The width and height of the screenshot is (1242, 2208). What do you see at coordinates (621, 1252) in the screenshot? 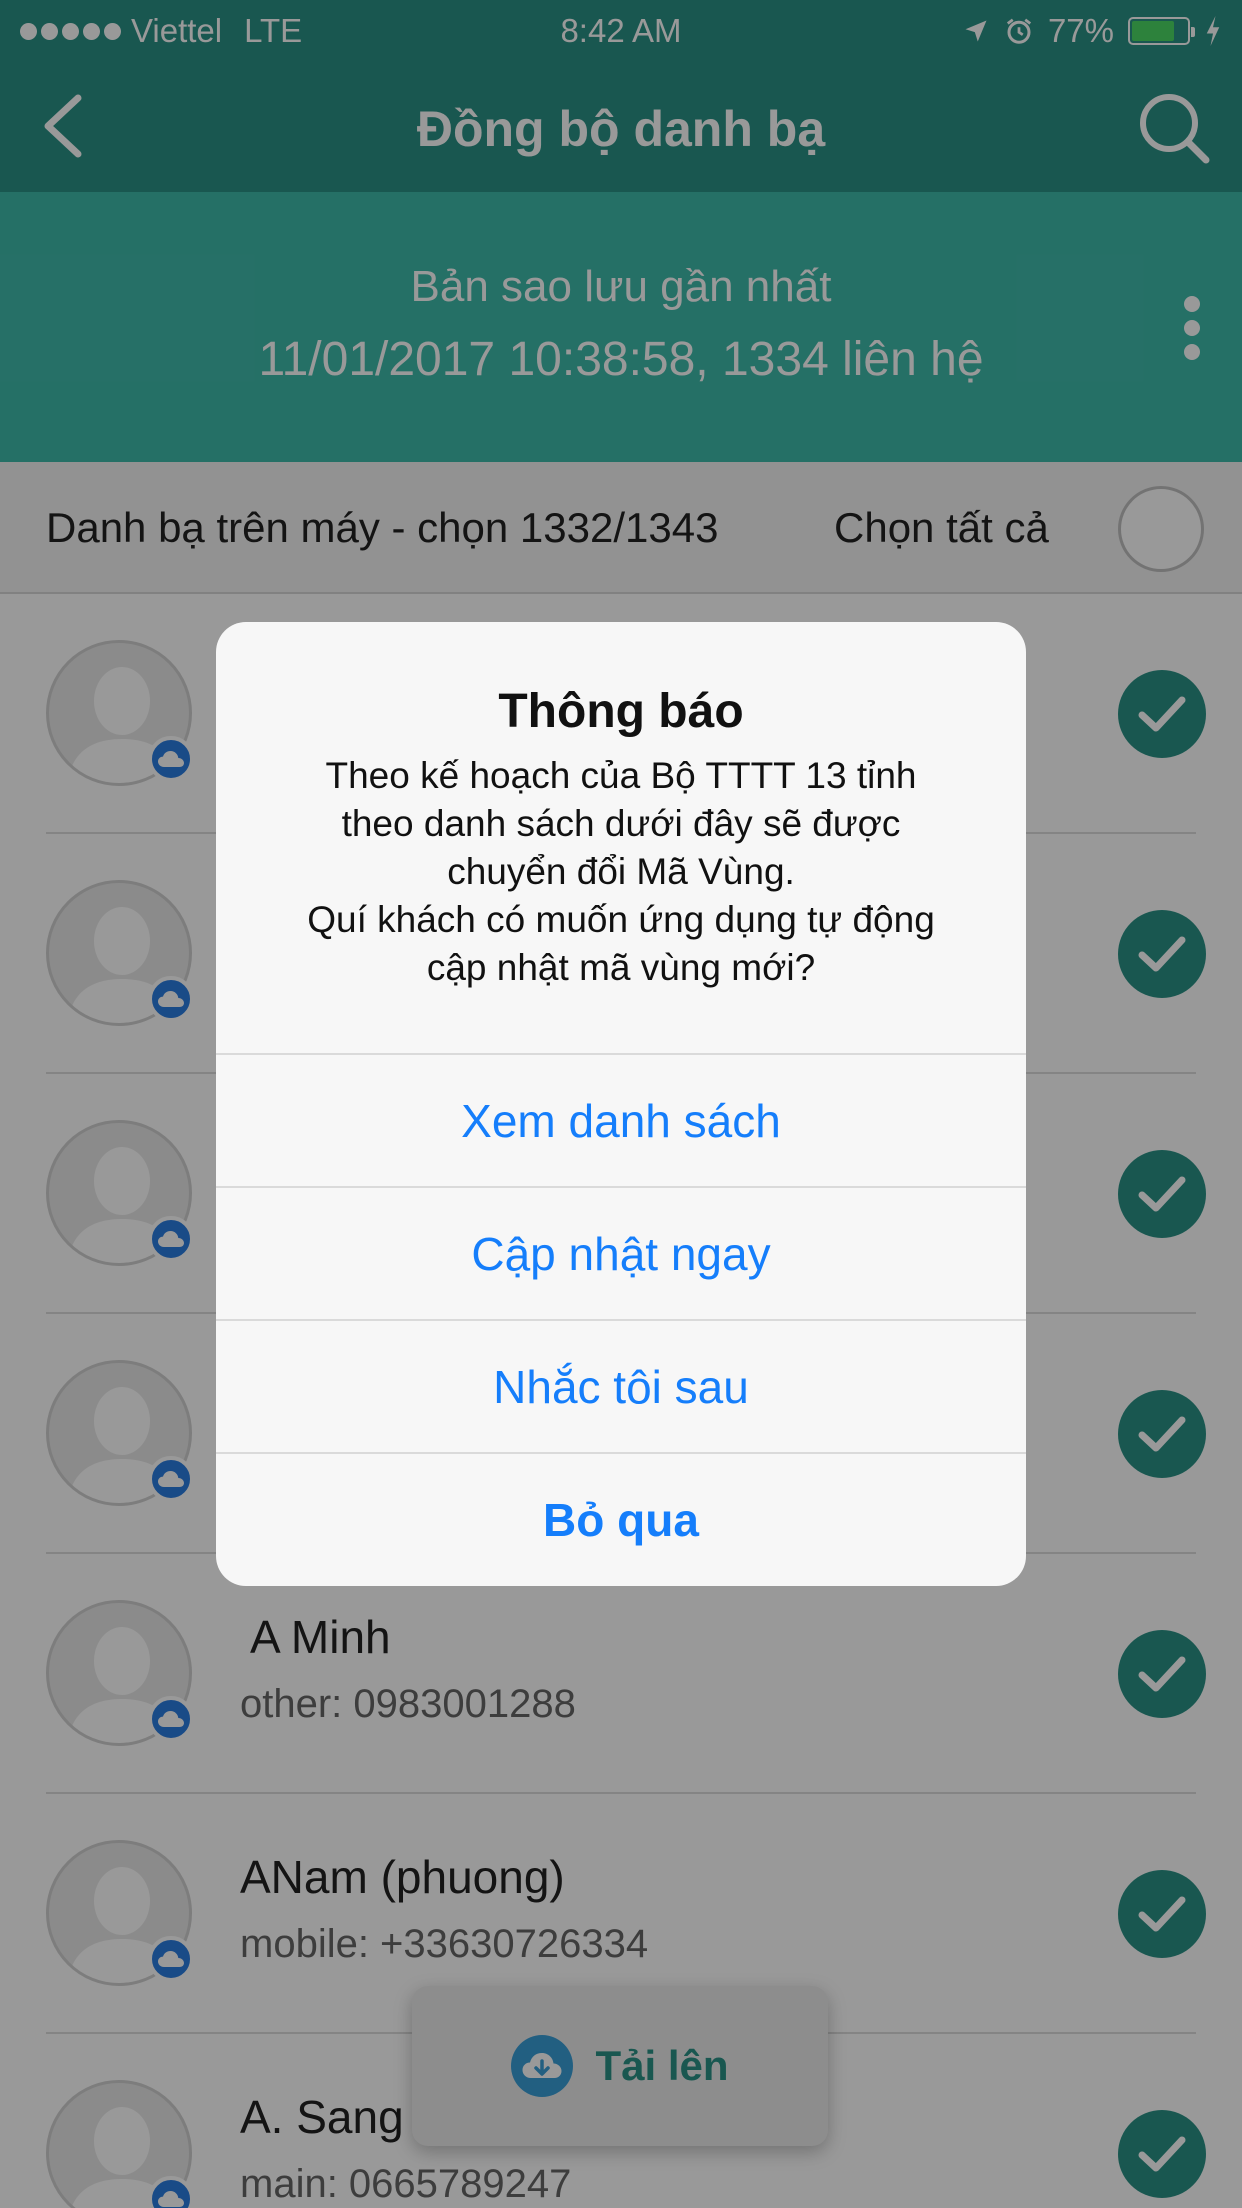
I see `update-now-button: Cập nhật ngay` at bounding box center [621, 1252].